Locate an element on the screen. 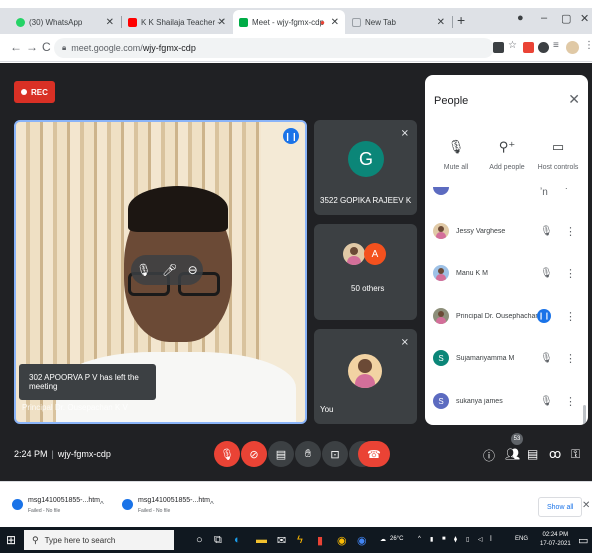  muted-mic-icon: 🎙︎ is located at coordinates (546, 231).